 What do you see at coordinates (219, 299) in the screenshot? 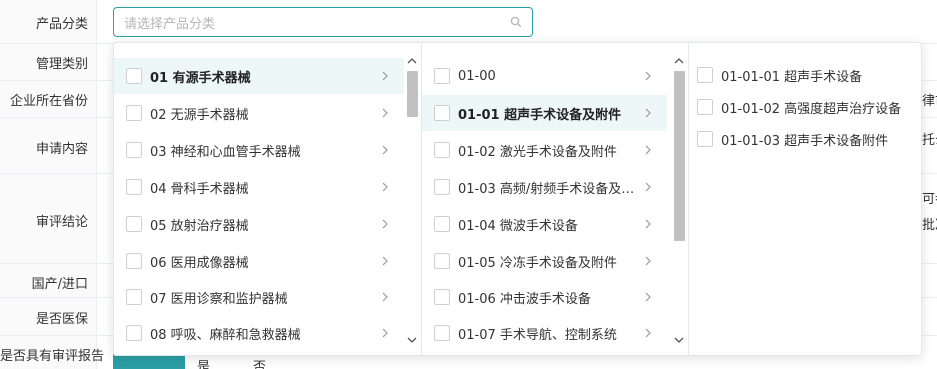
I see `option-label: 07 医用诊察和监护器械` at bounding box center [219, 299].